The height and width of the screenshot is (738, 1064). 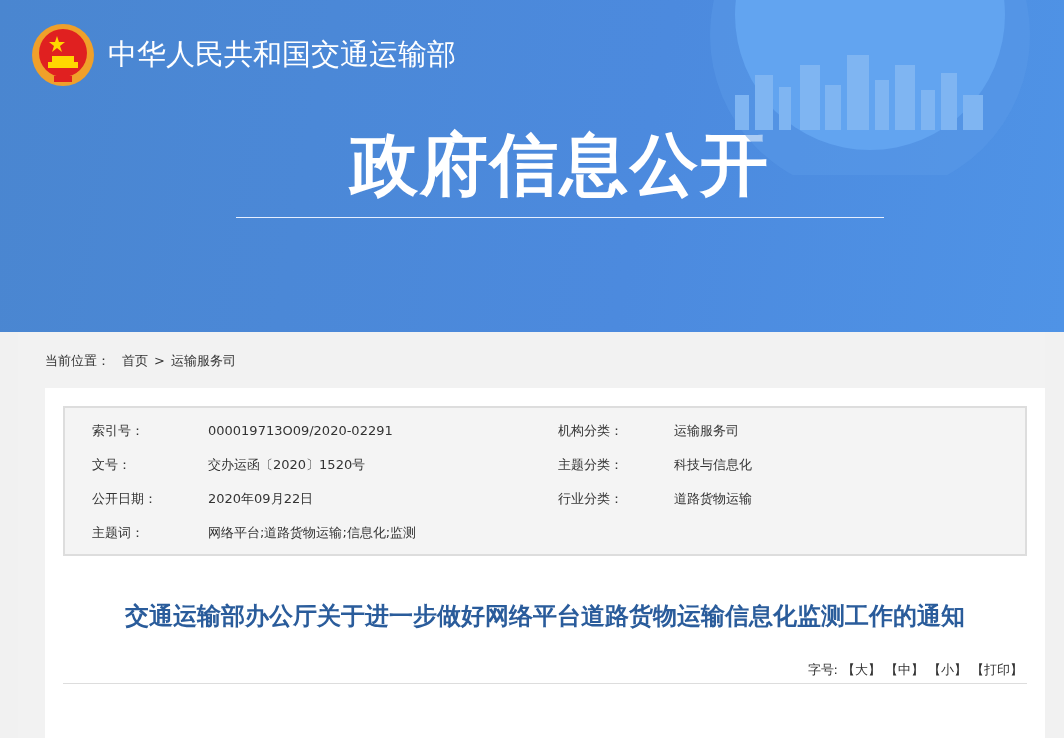 What do you see at coordinates (591, 431) in the screenshot?
I see `field-label: 机构分类：` at bounding box center [591, 431].